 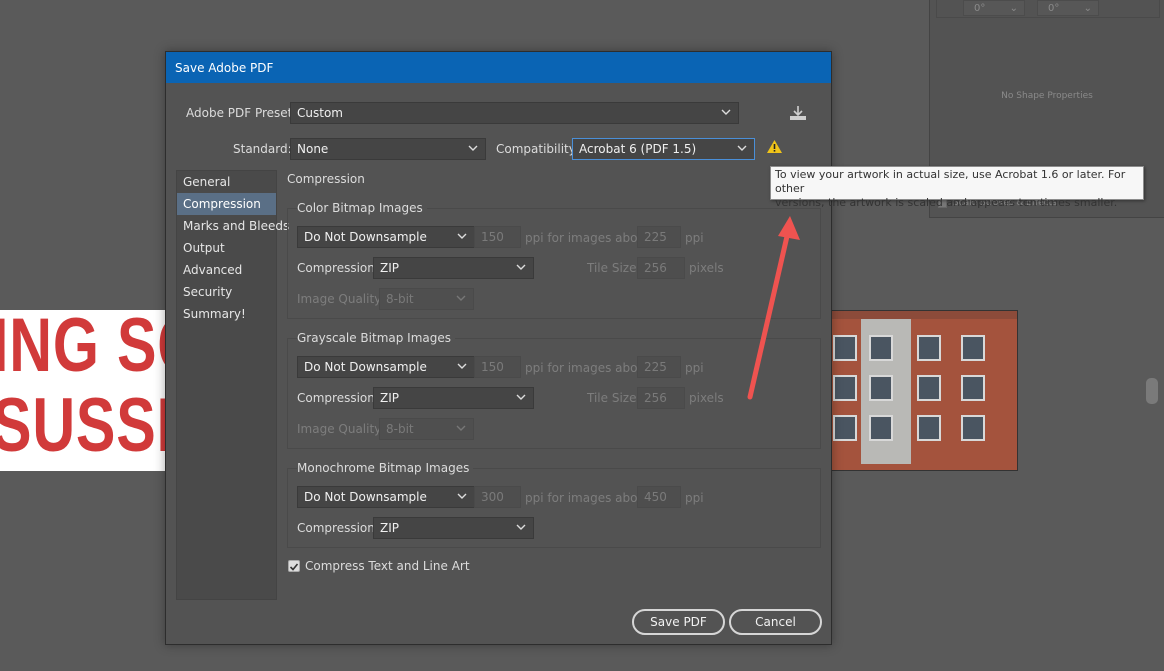 What do you see at coordinates (773, 308) in the screenshot?
I see `annotation-arrow` at bounding box center [773, 308].